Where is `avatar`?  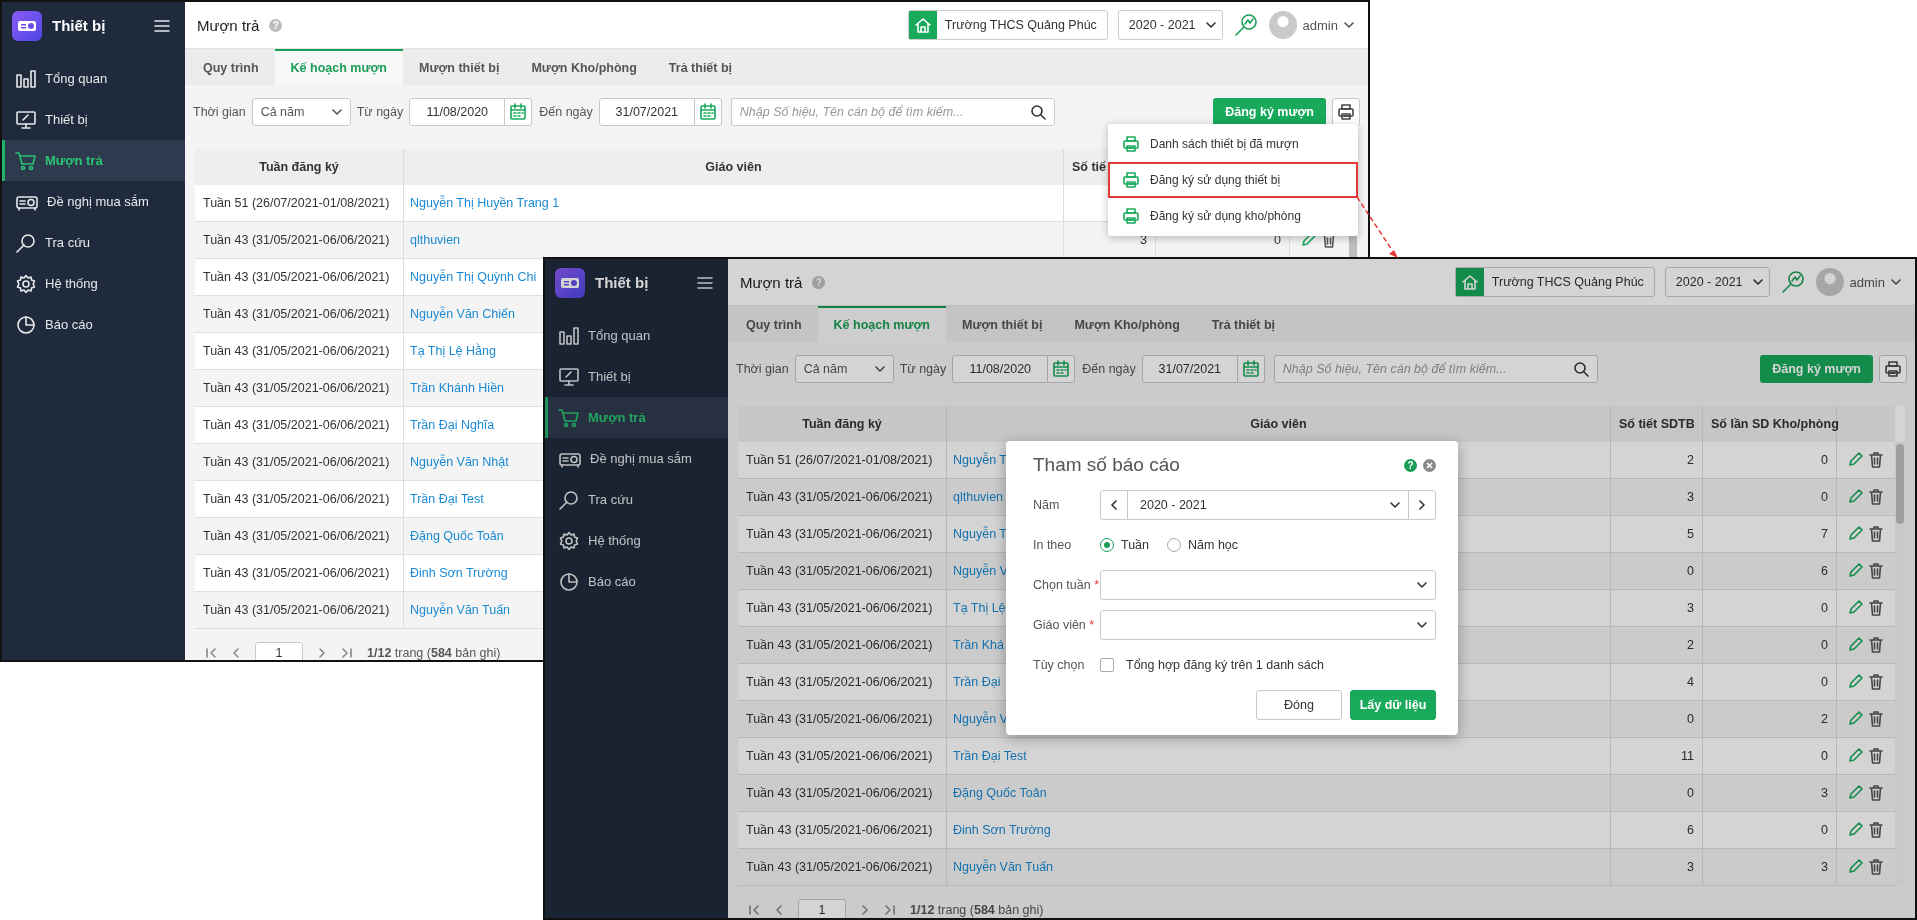 avatar is located at coordinates (1829, 282).